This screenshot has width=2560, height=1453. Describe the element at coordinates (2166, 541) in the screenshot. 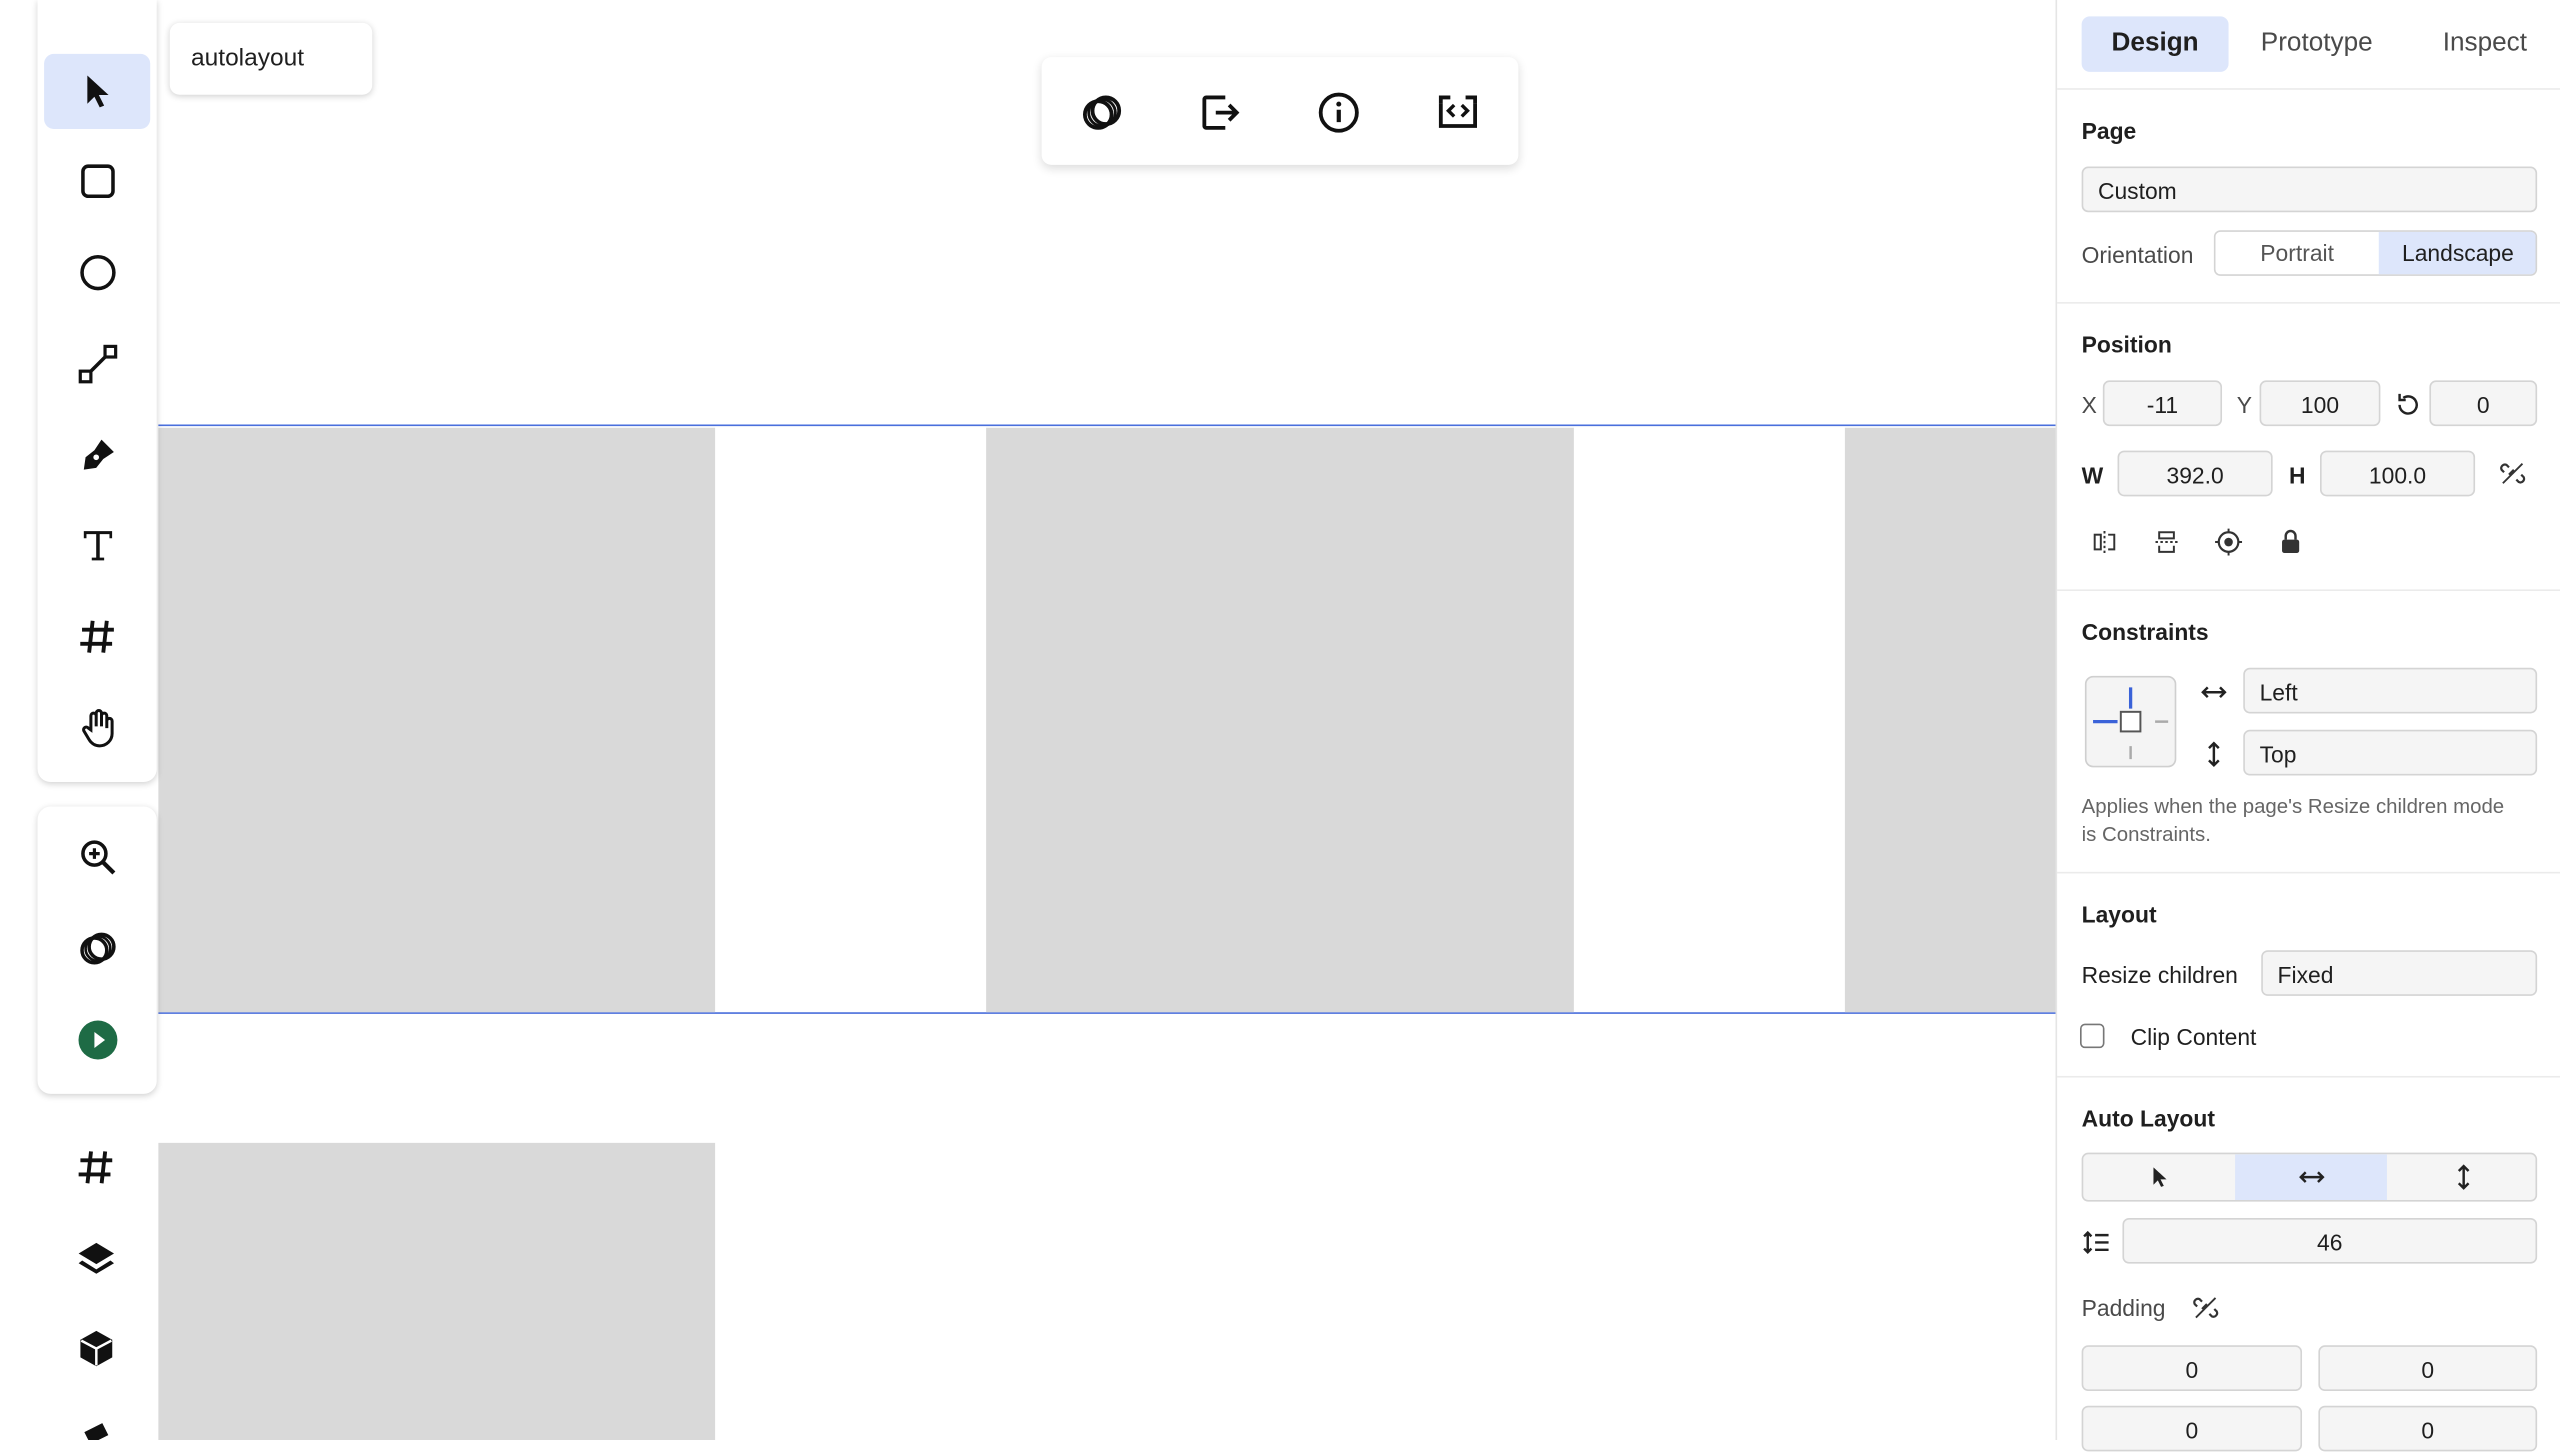

I see `flip-vertical-icon` at that location.